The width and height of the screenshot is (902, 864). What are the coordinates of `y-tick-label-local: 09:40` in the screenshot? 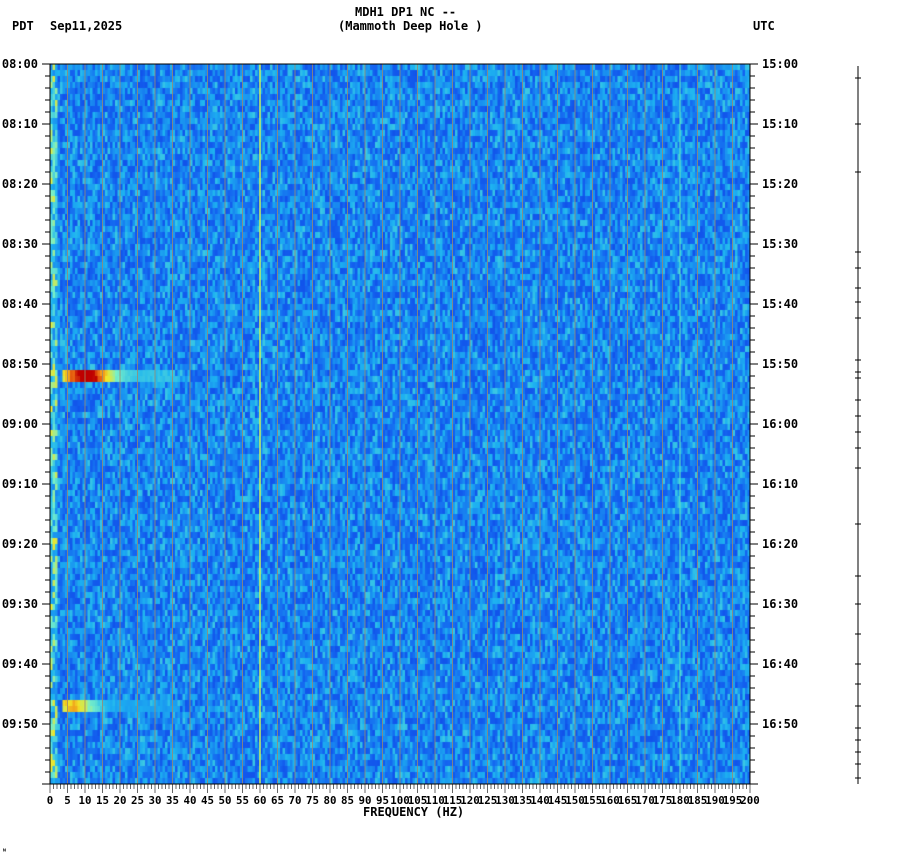 It's located at (20, 664).